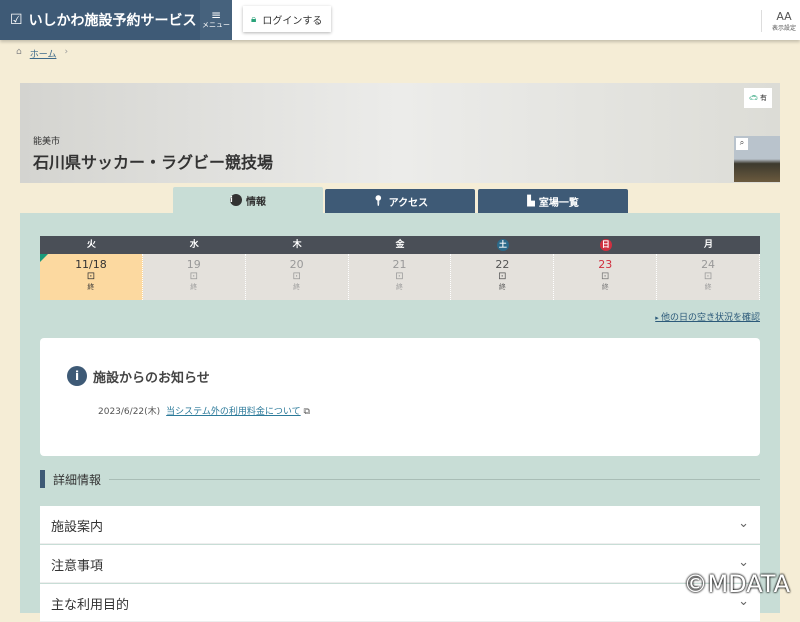 This screenshot has height=622, width=800. Describe the element at coordinates (736, 584) in the screenshot. I see `watermark: ©MDATA` at that location.